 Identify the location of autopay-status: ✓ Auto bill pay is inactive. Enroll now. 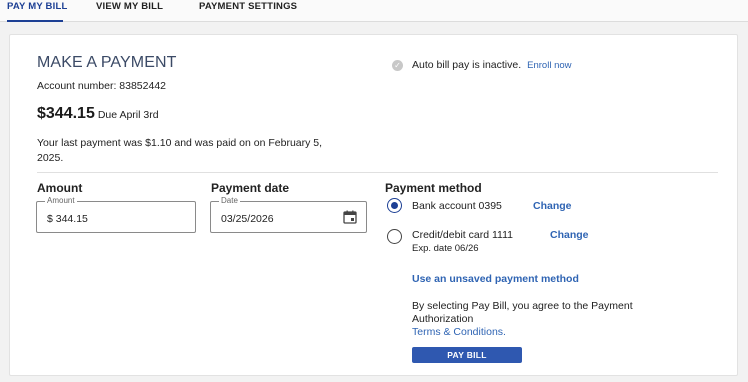
(481, 65).